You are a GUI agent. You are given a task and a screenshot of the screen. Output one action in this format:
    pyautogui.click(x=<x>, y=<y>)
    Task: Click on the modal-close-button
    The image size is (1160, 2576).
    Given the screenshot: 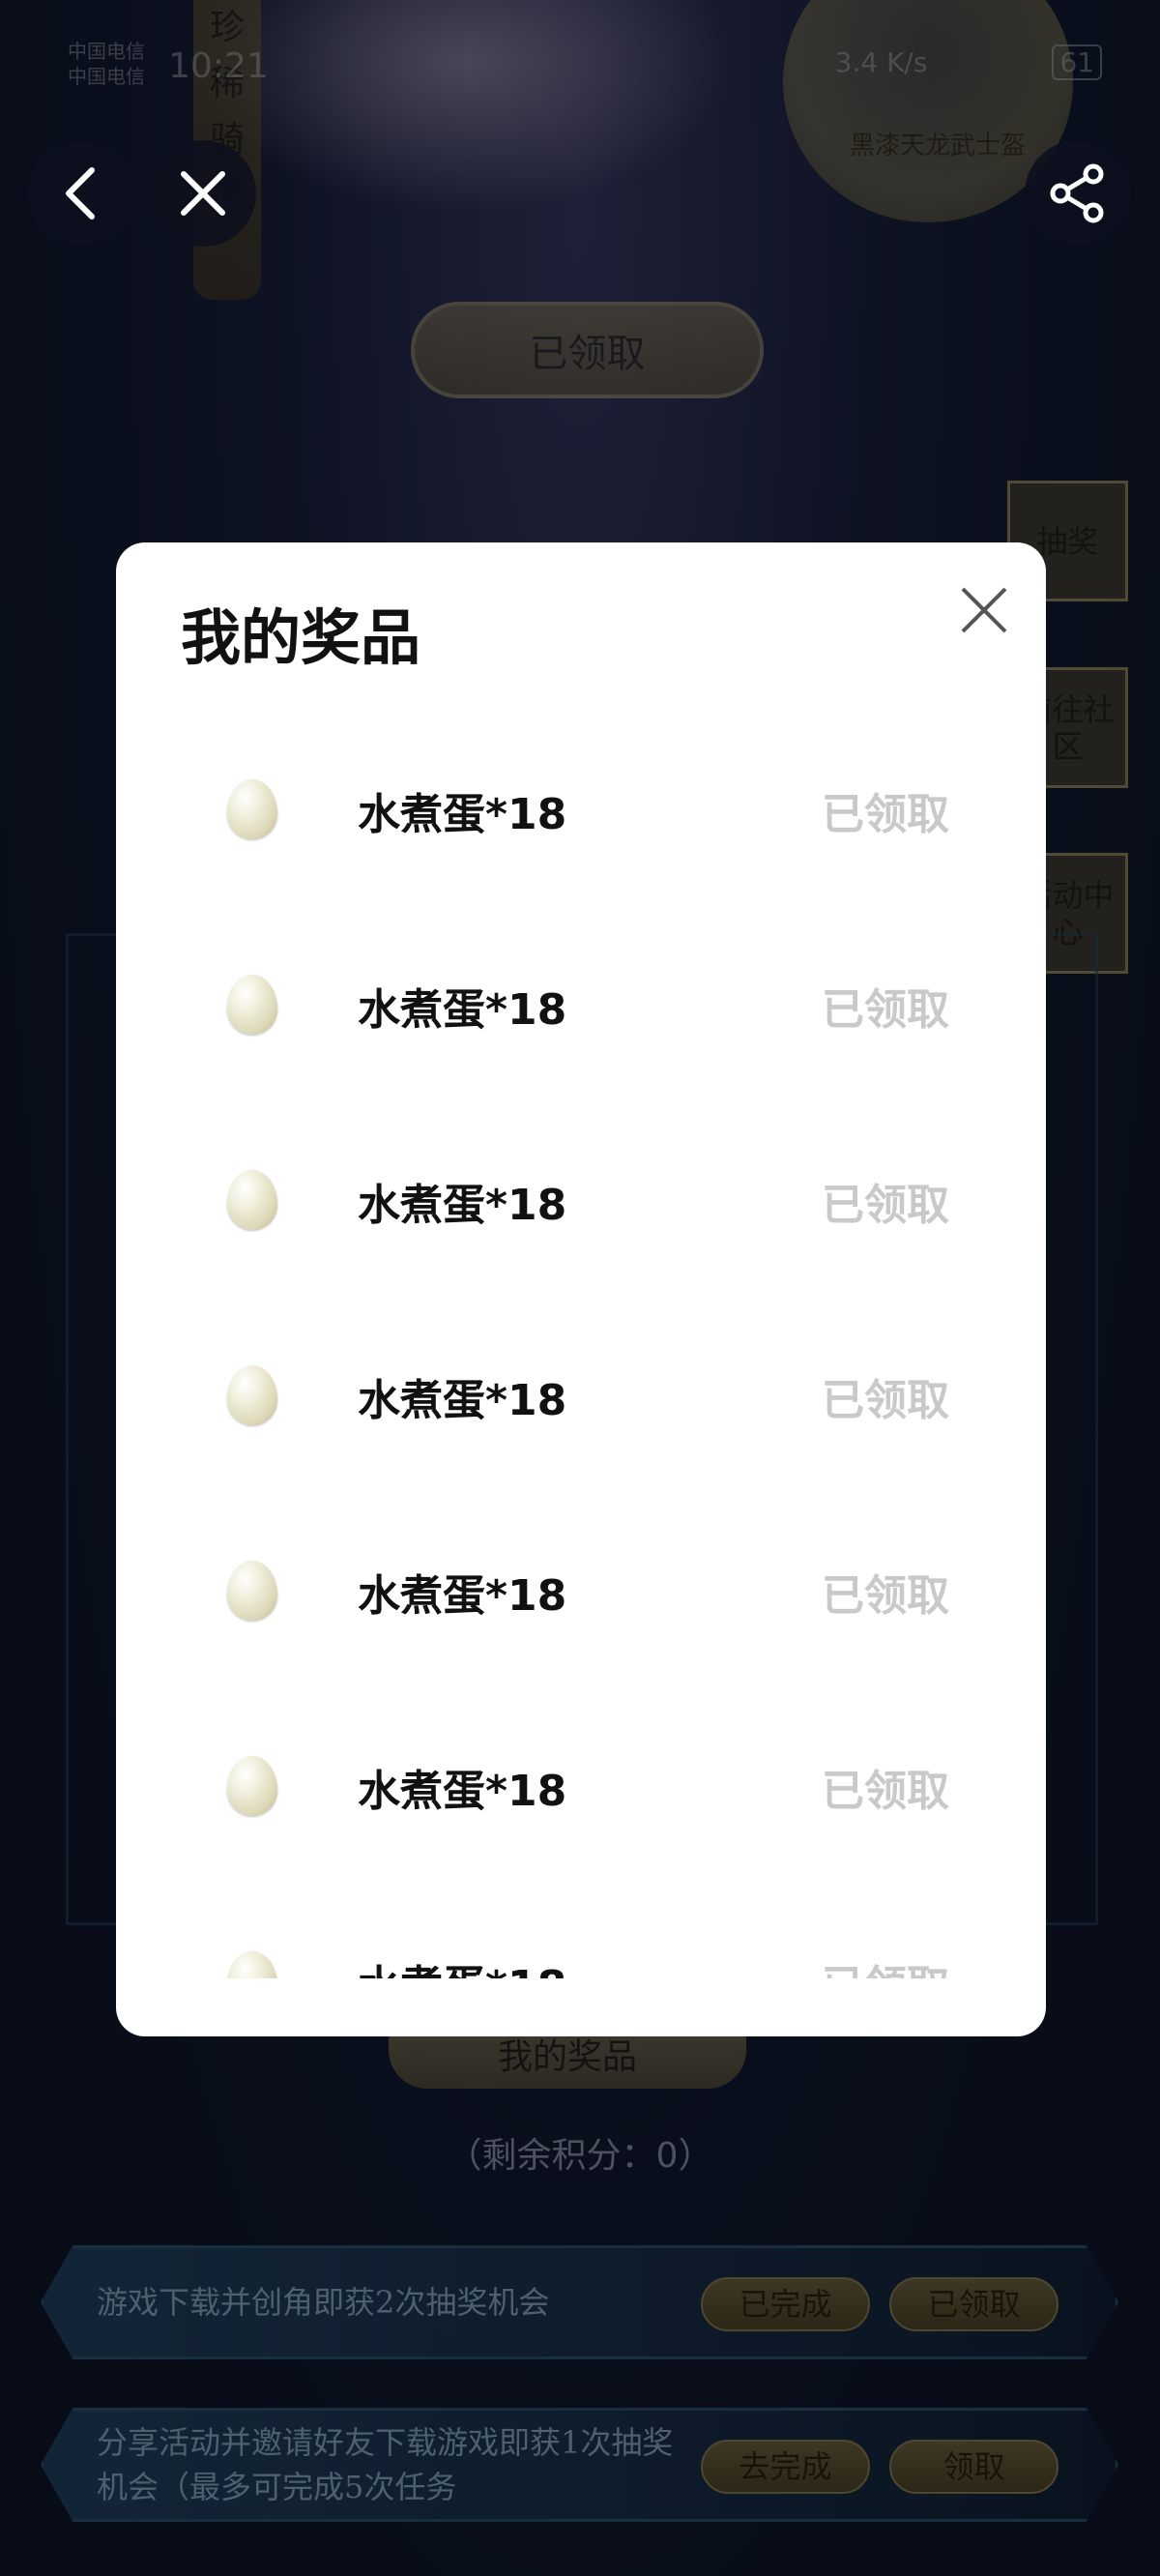 What is the action you would take?
    pyautogui.click(x=984, y=610)
    